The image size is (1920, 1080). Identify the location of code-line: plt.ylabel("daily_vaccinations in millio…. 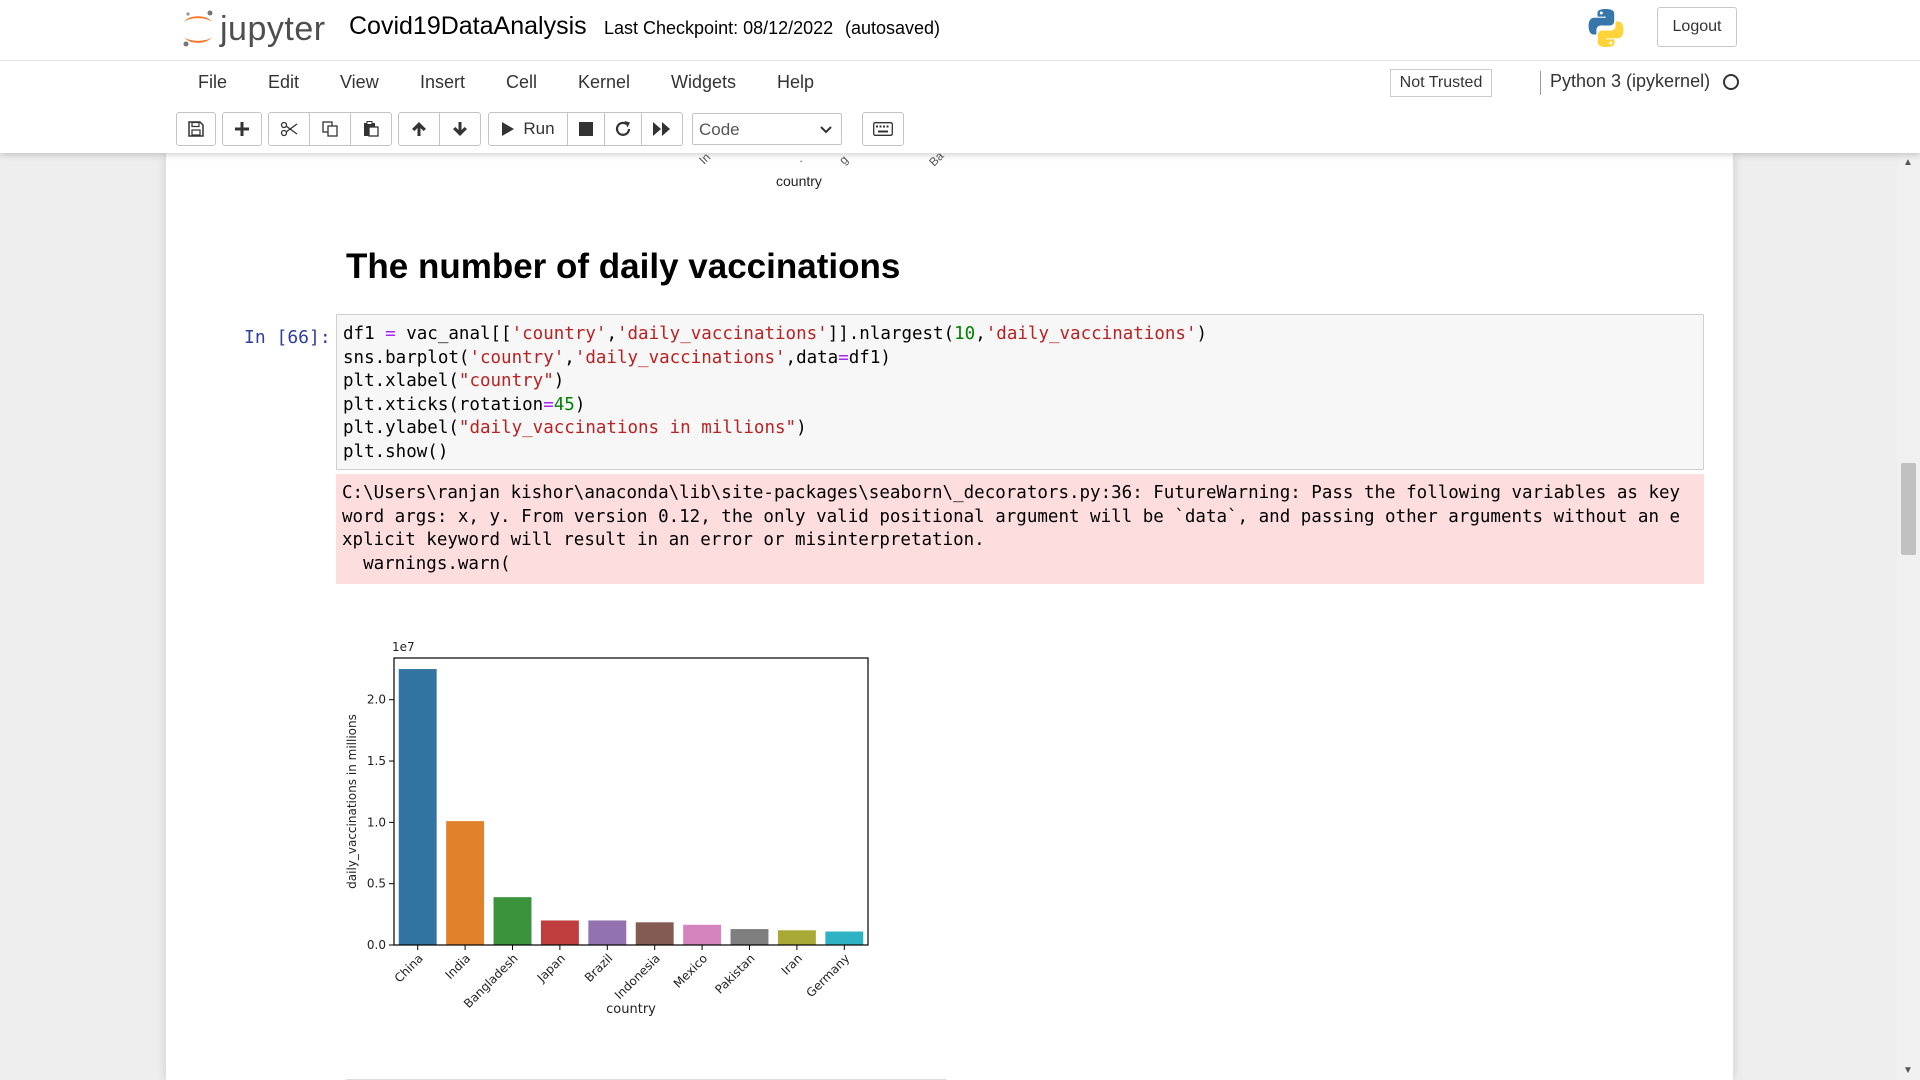
(575, 428).